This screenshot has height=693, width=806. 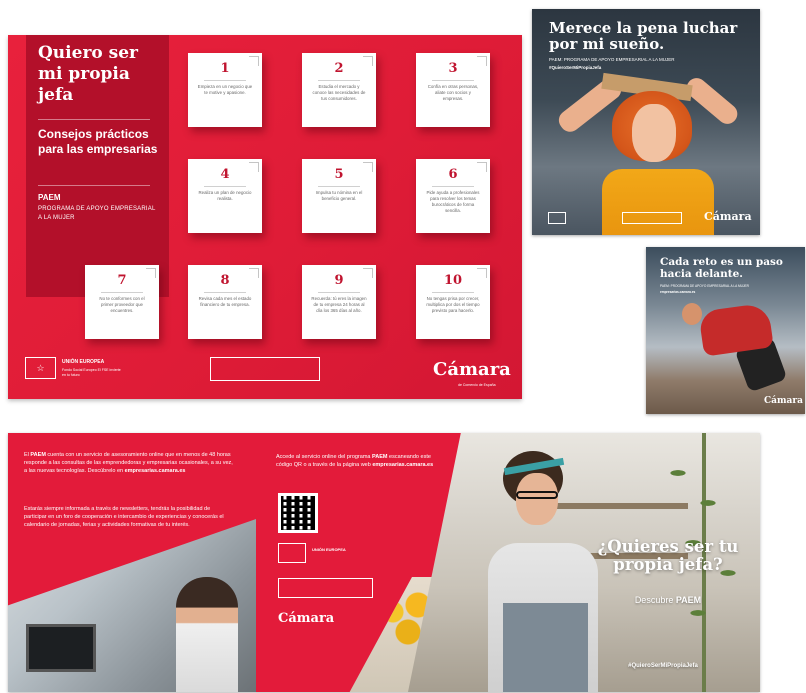 I want to click on ad-headline: Merece la pena luchar por mi sueño., so click(x=643, y=36).